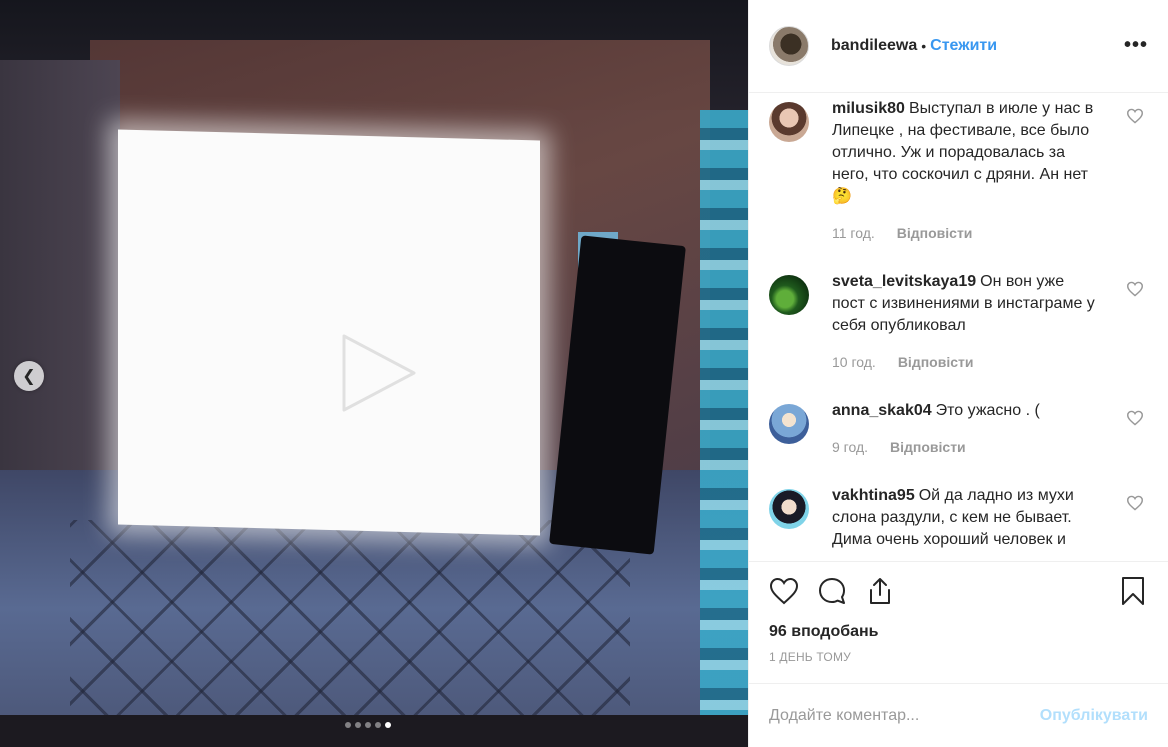 The height and width of the screenshot is (747, 1168). I want to click on like-heart-icon, so click(784, 591).